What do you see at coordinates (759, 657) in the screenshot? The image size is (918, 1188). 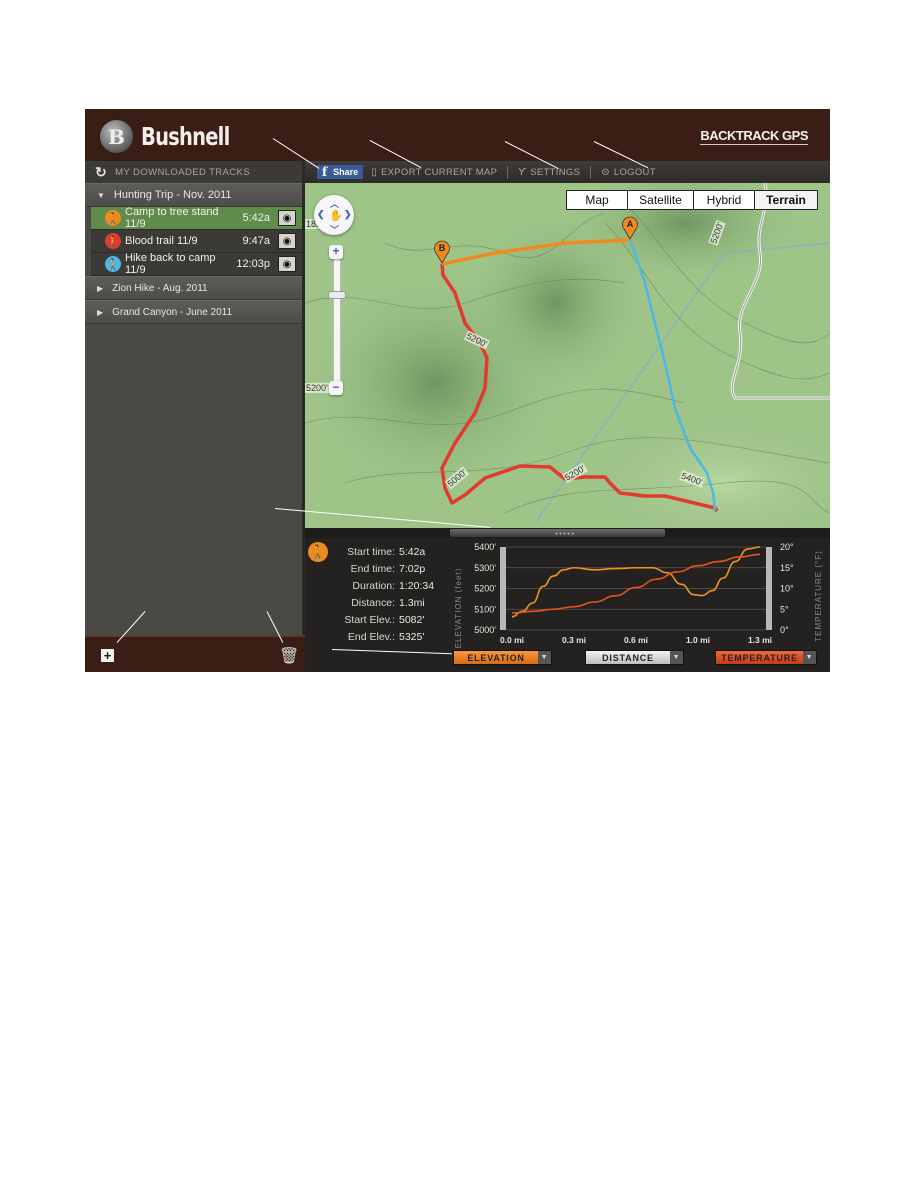 I see `dropdown-label: TEMPERATURE` at bounding box center [759, 657].